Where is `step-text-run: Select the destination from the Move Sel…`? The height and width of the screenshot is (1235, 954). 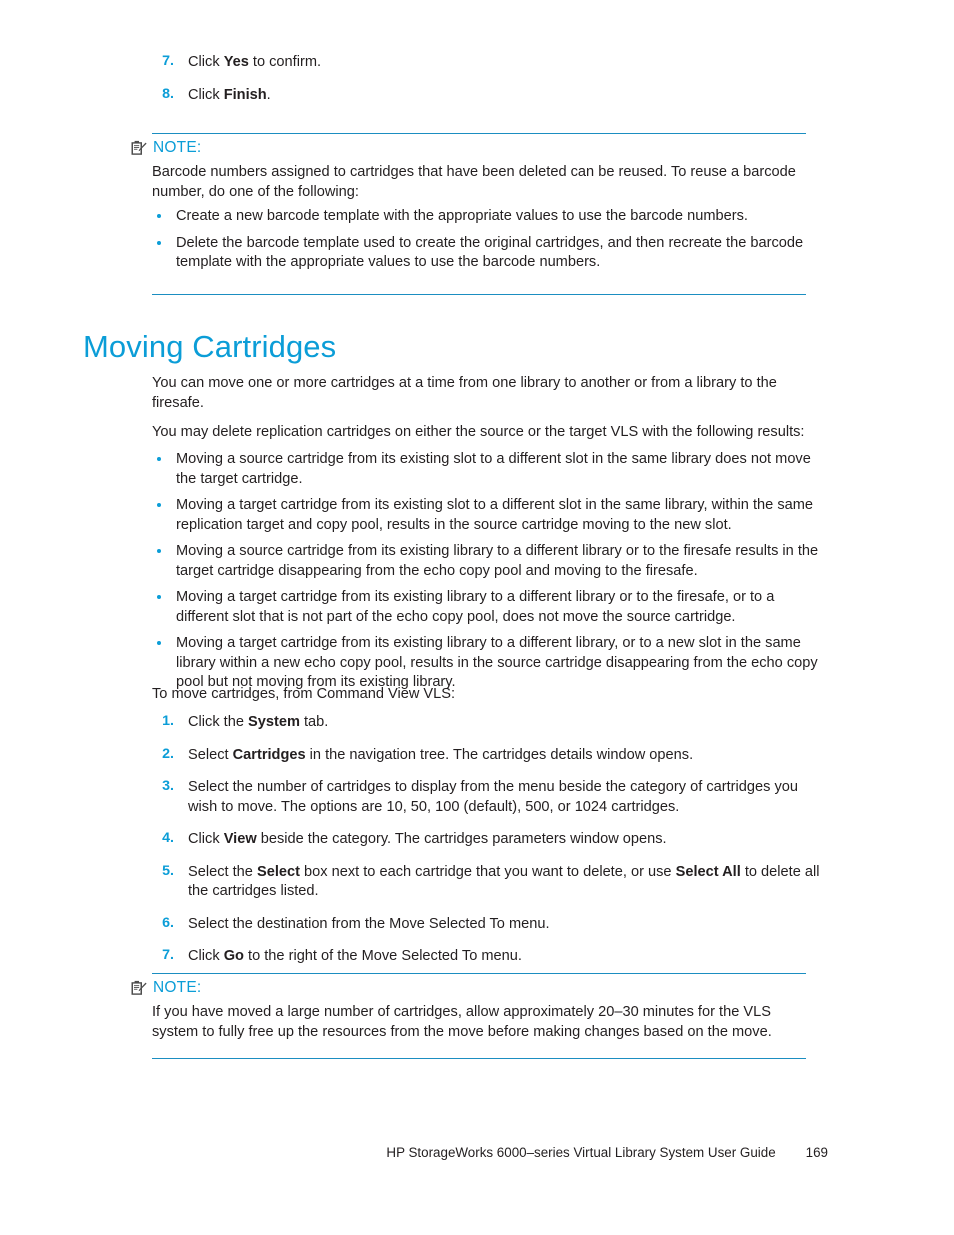
step-text-run: Select the destination from the Move Sel… is located at coordinates (369, 923).